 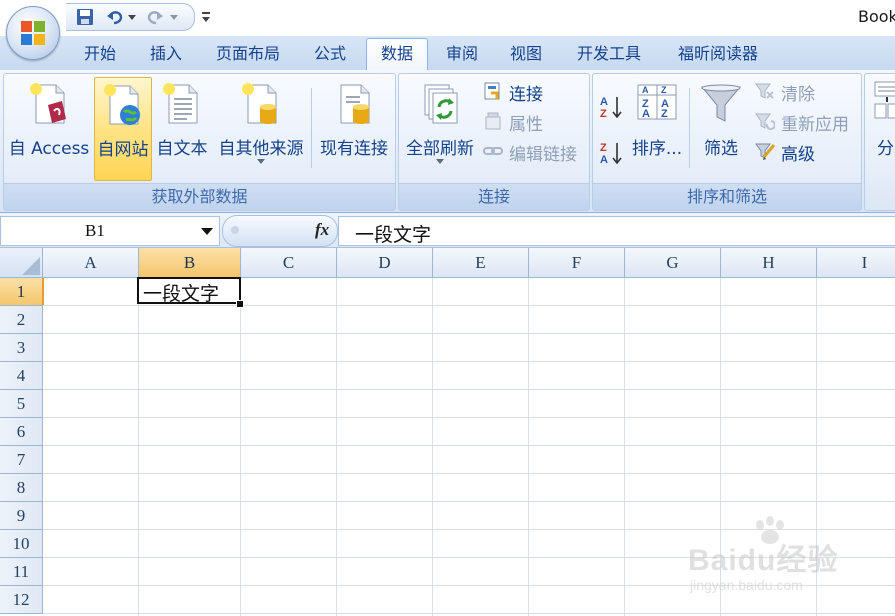 What do you see at coordinates (206, 17) in the screenshot?
I see `customize-qat-icon` at bounding box center [206, 17].